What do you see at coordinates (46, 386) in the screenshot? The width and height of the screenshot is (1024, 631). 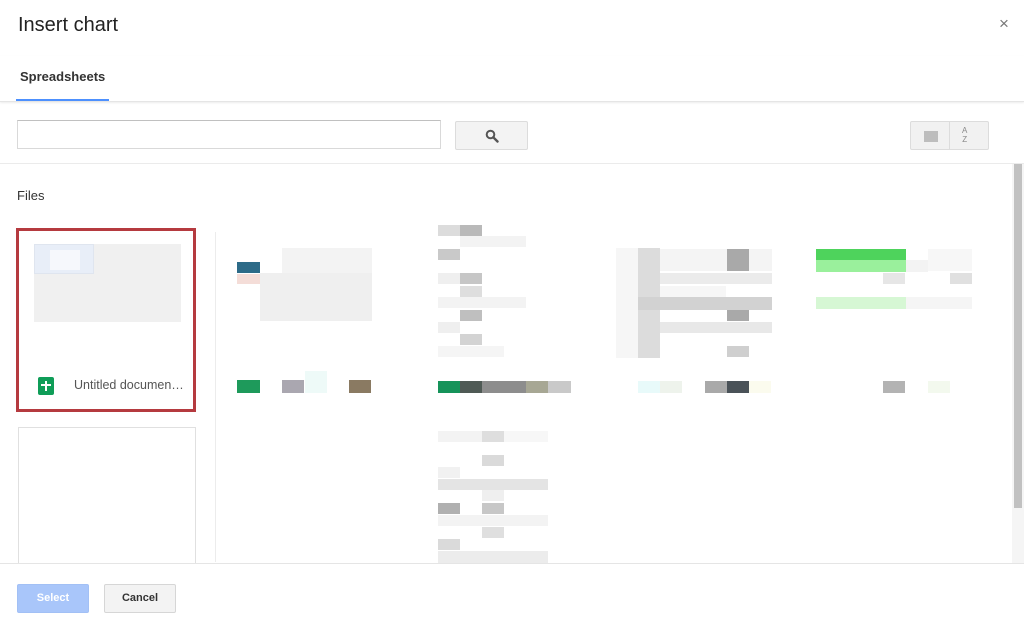 I see `google-sheets-icon` at bounding box center [46, 386].